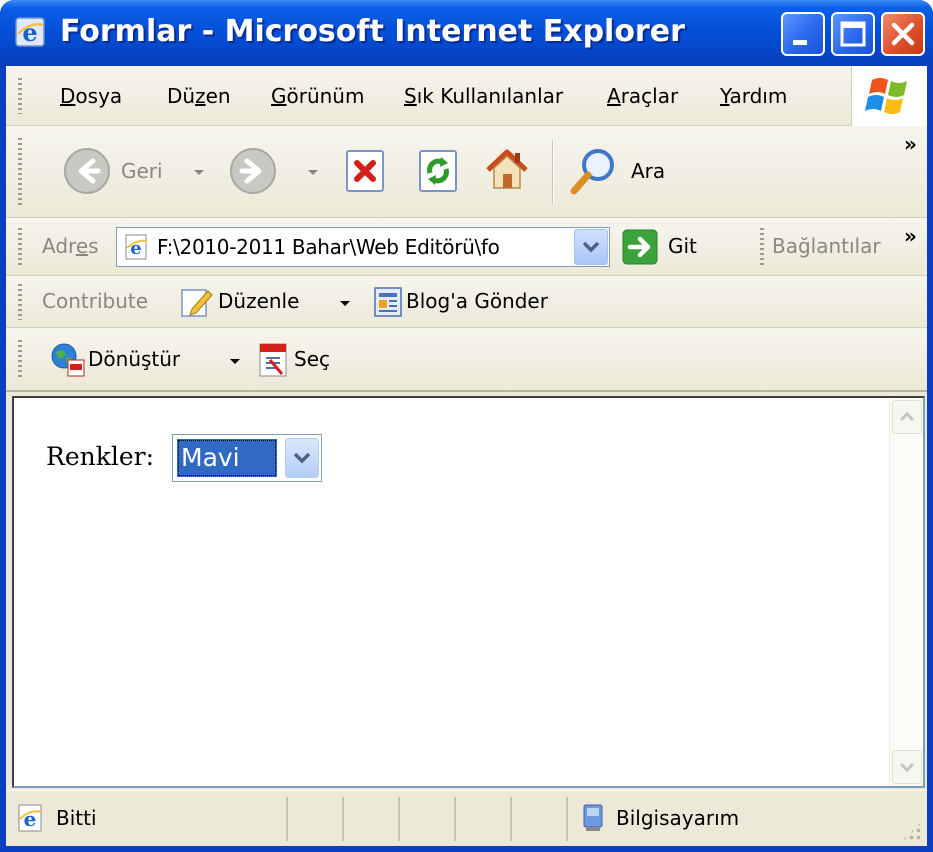 The image size is (933, 852). I want to click on close-icon, so click(903, 34).